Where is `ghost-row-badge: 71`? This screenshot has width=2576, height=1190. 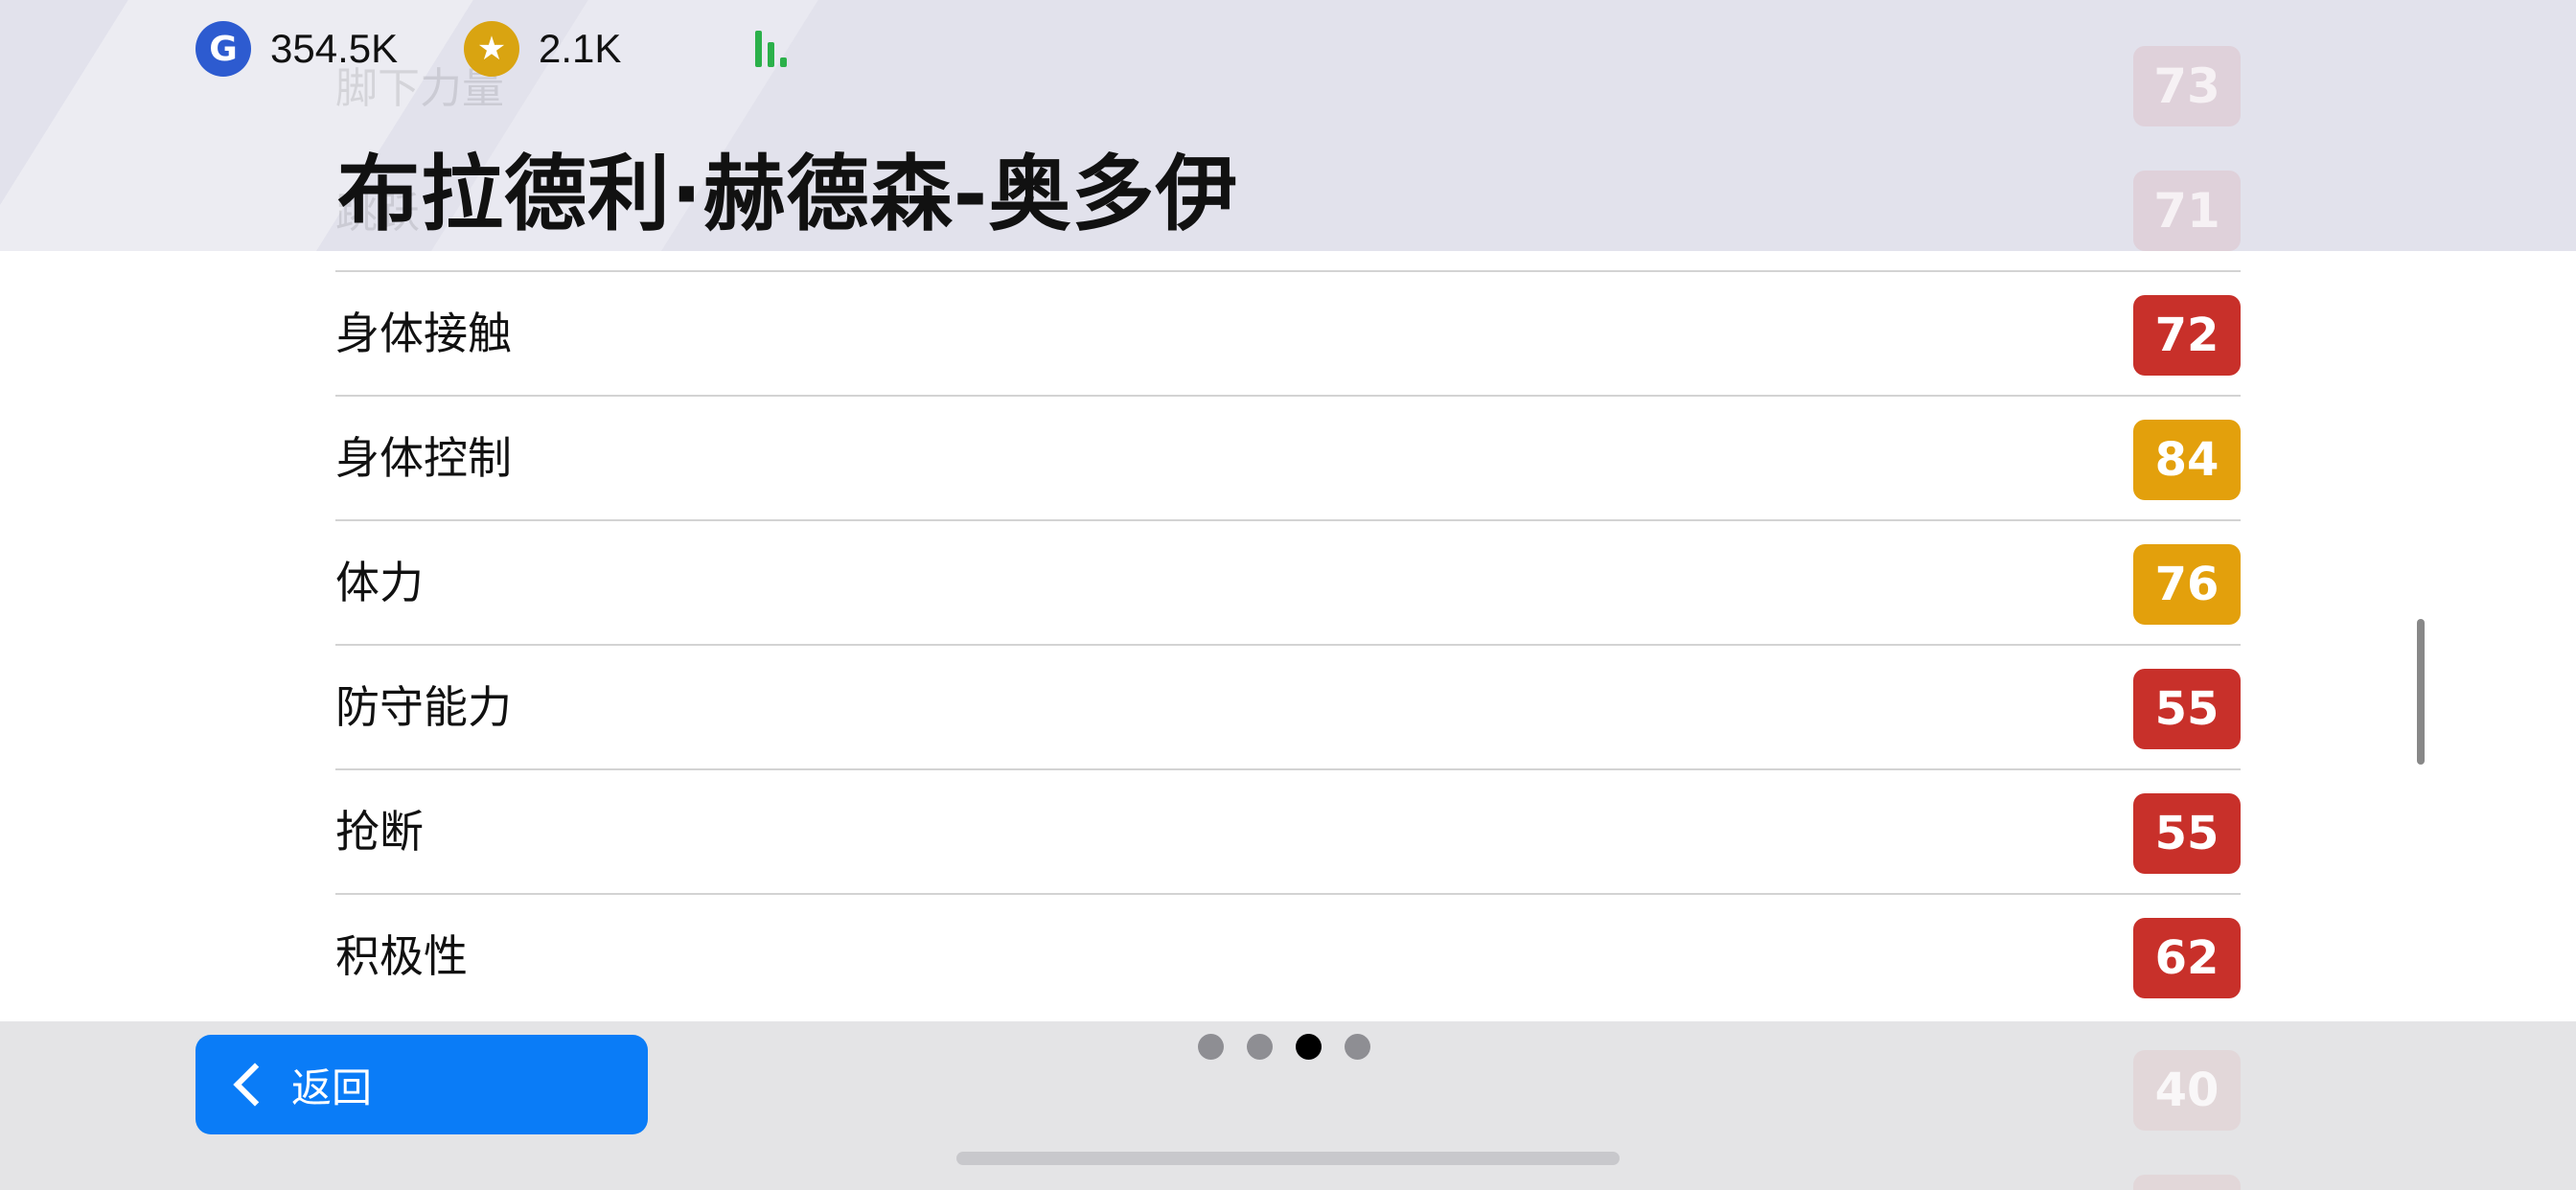 ghost-row-badge: 71 is located at coordinates (2187, 211).